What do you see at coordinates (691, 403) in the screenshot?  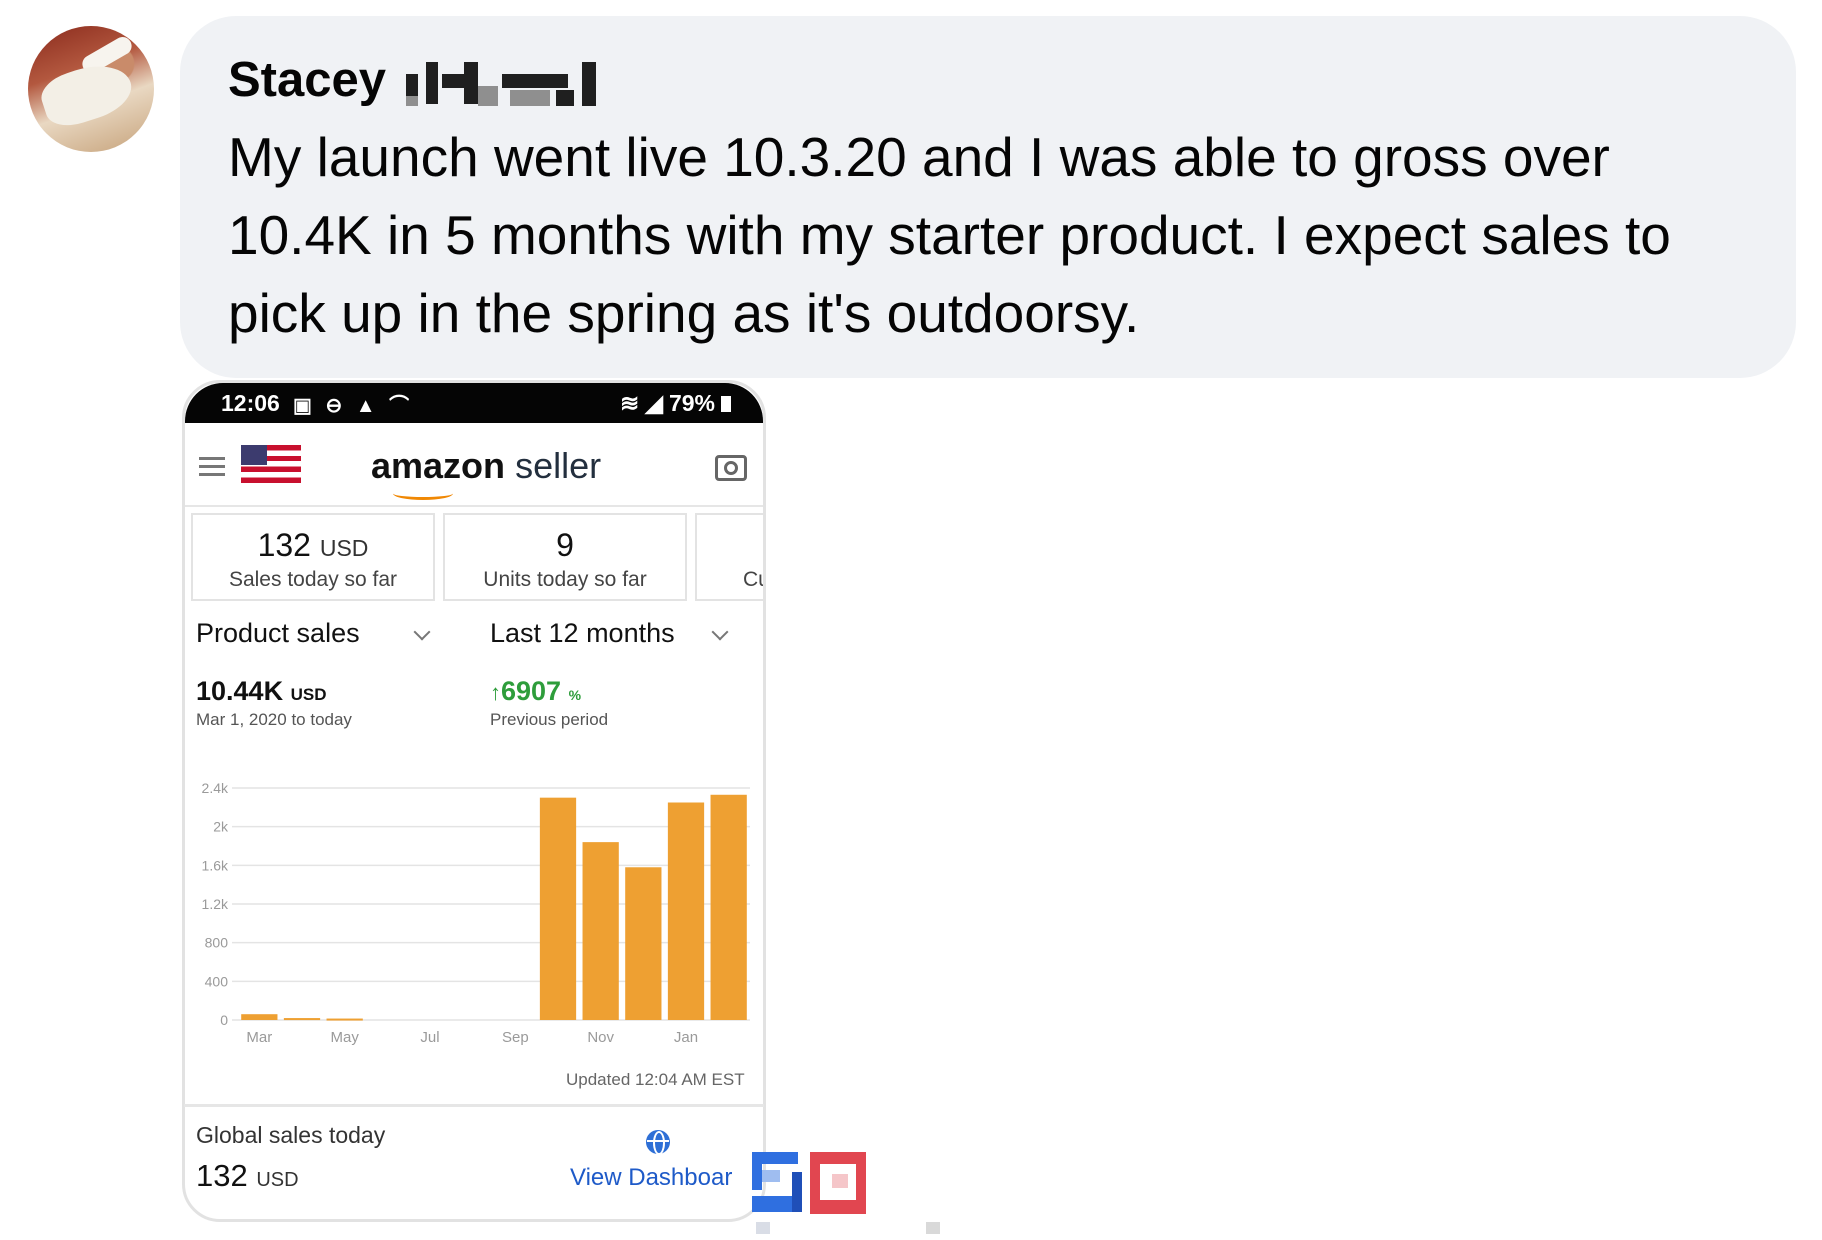 I see `battery-level: 79%` at bounding box center [691, 403].